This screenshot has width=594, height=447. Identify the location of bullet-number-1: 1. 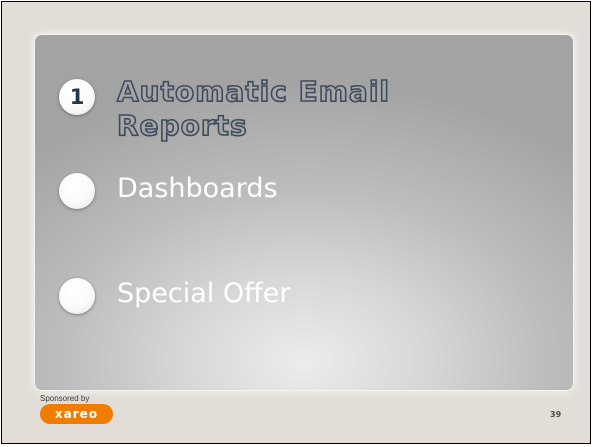
(77, 97).